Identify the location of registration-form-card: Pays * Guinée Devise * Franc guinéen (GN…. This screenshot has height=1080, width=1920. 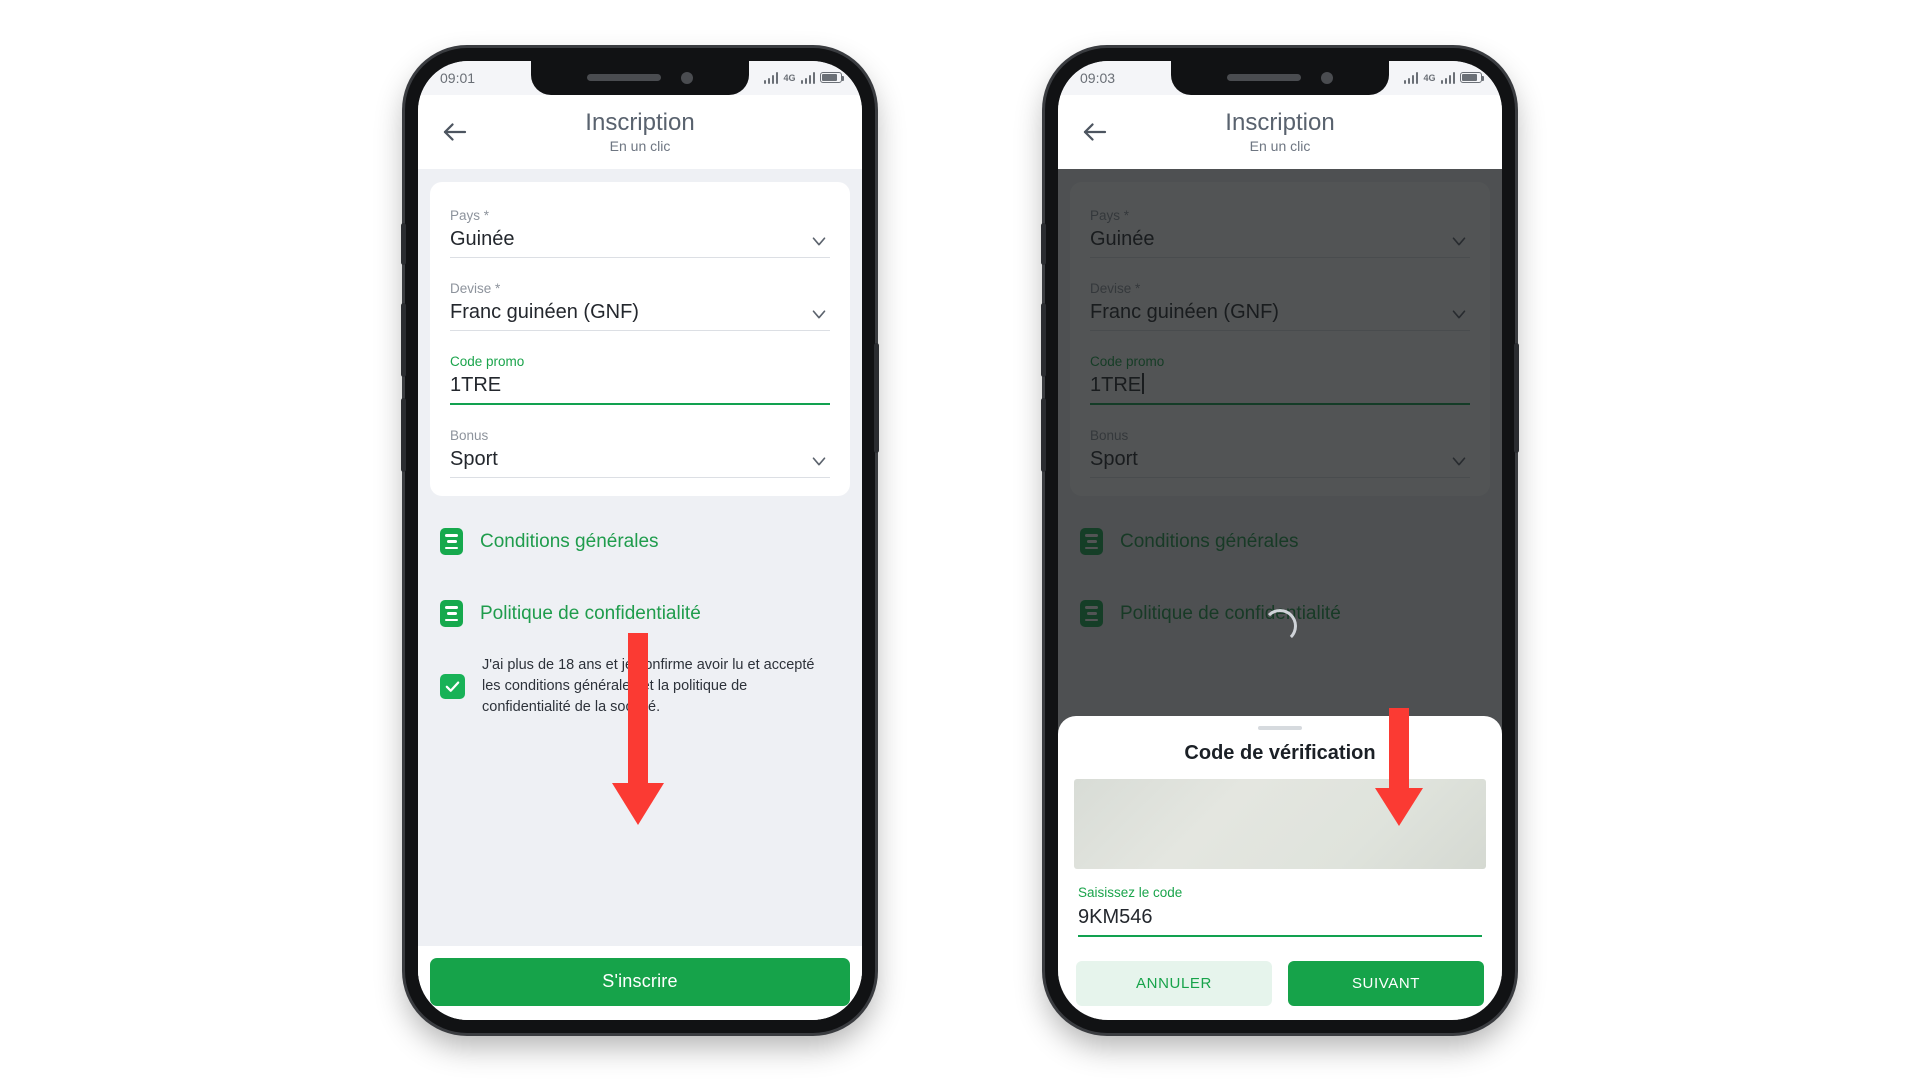
(640, 339).